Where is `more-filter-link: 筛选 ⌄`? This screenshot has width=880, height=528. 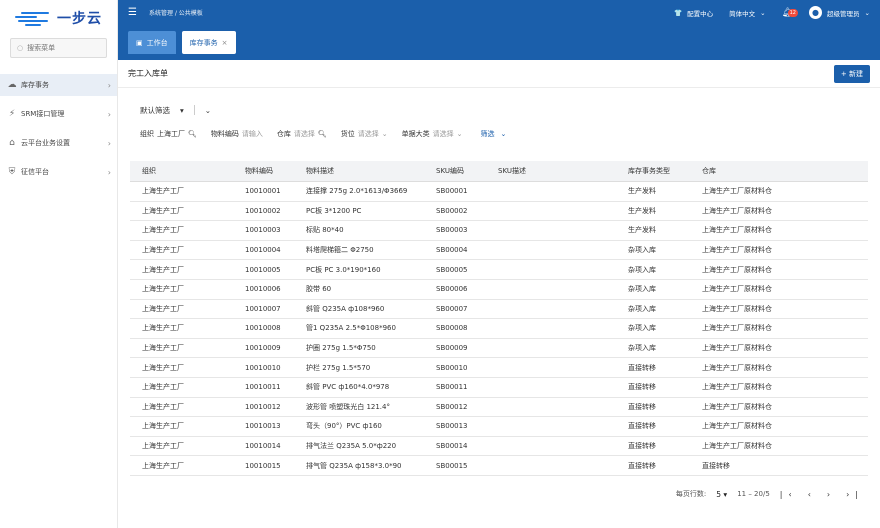 more-filter-link: 筛选 ⌄ is located at coordinates (494, 134).